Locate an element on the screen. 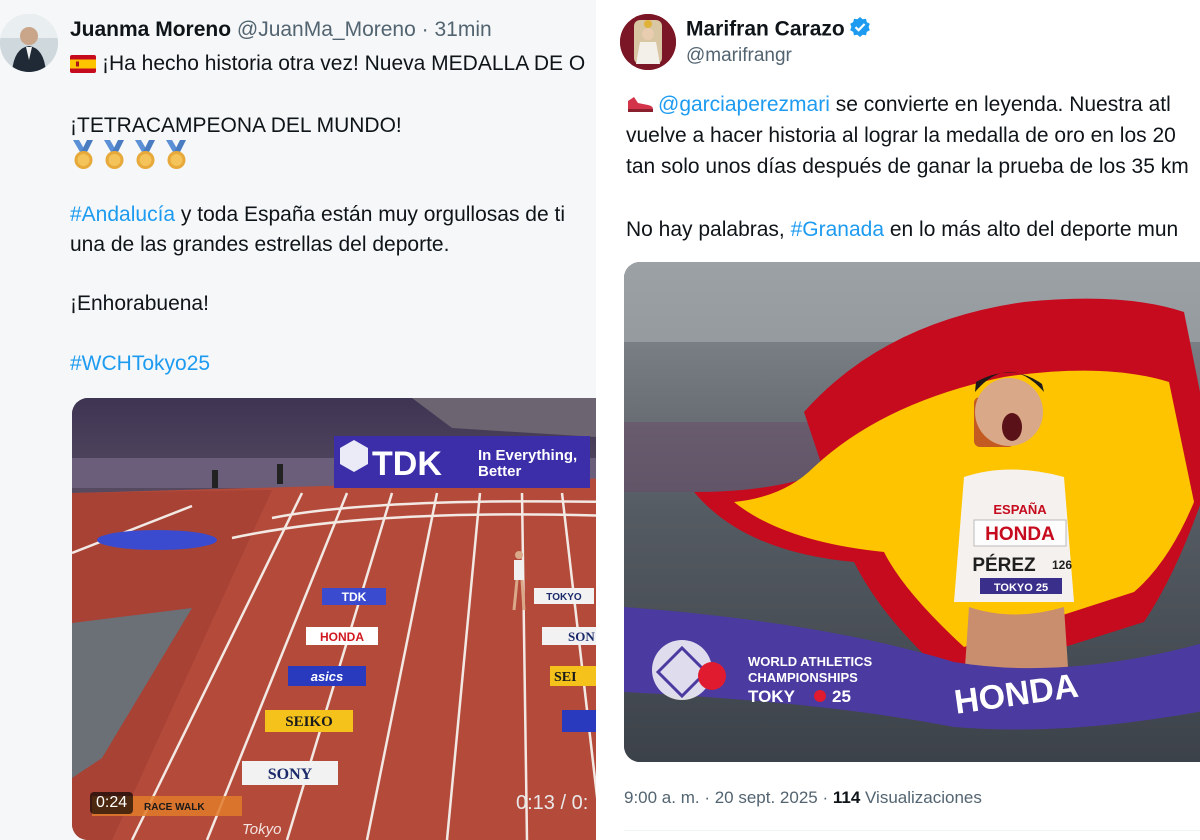 The image size is (1200, 840). juanma-avatar is located at coordinates (29, 43).